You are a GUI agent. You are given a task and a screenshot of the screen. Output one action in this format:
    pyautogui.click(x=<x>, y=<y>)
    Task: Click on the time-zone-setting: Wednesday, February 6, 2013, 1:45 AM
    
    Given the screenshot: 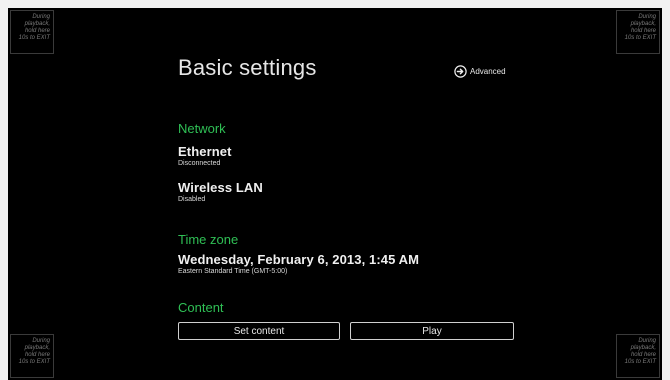 What is the action you would take?
    pyautogui.click(x=298, y=259)
    